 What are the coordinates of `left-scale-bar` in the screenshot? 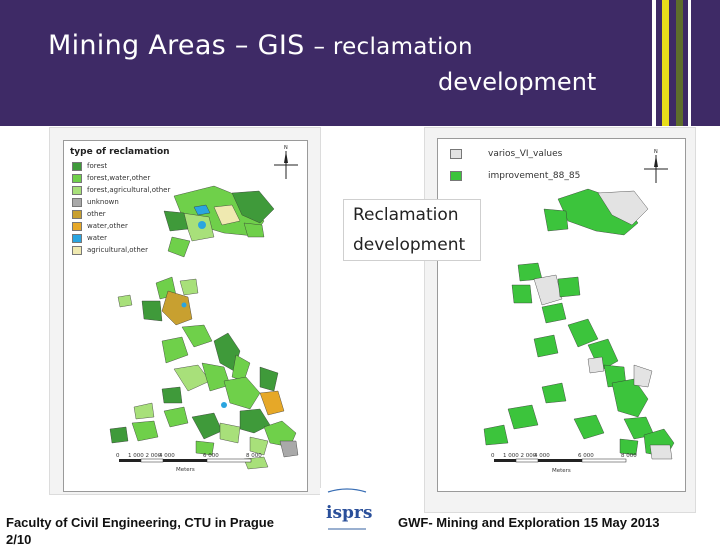 It's located at (185, 460).